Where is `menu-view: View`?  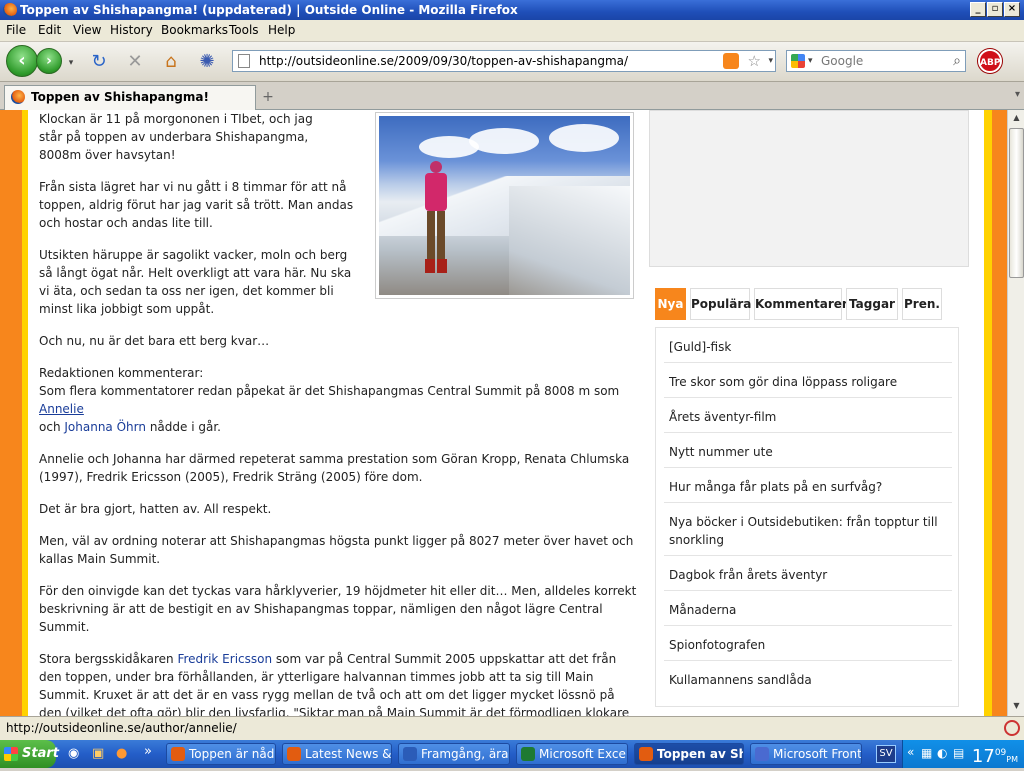 menu-view: View is located at coordinates (87, 30).